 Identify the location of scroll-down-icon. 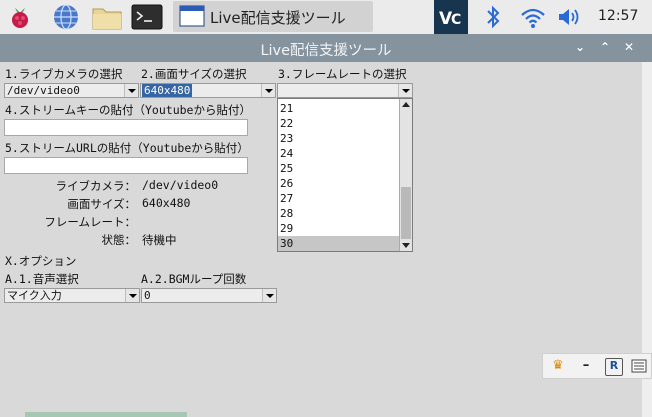
(406, 245).